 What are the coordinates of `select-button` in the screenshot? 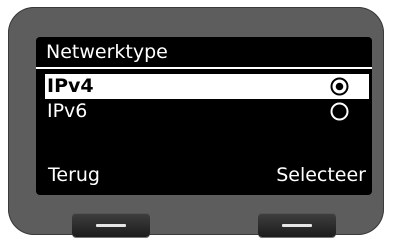 It's located at (297, 225).